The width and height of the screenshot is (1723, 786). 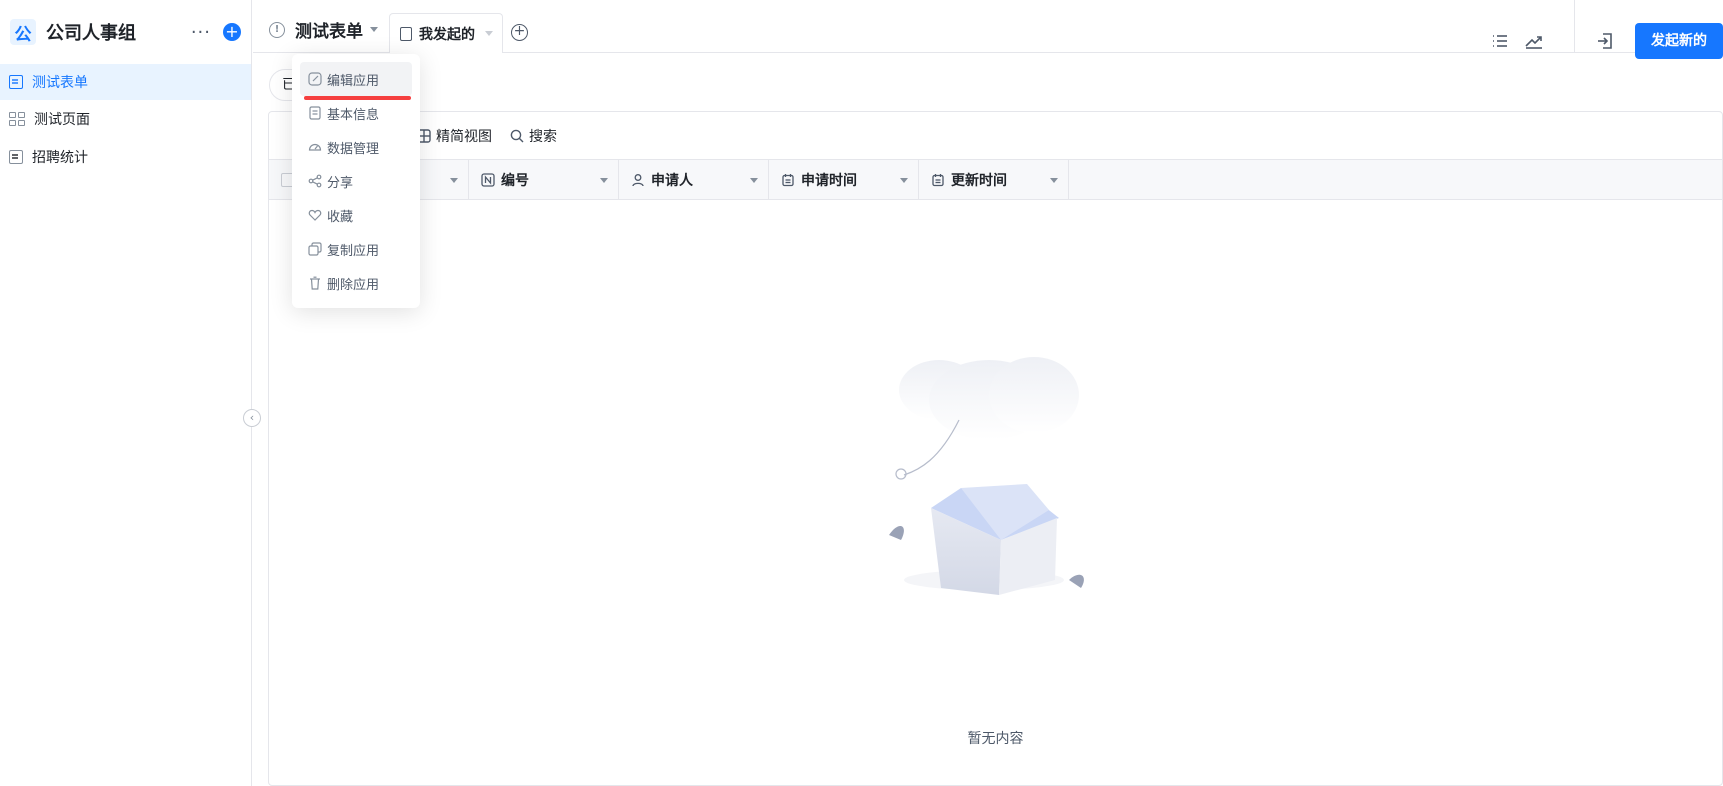 What do you see at coordinates (406, 33) in the screenshot?
I see `document-icon` at bounding box center [406, 33].